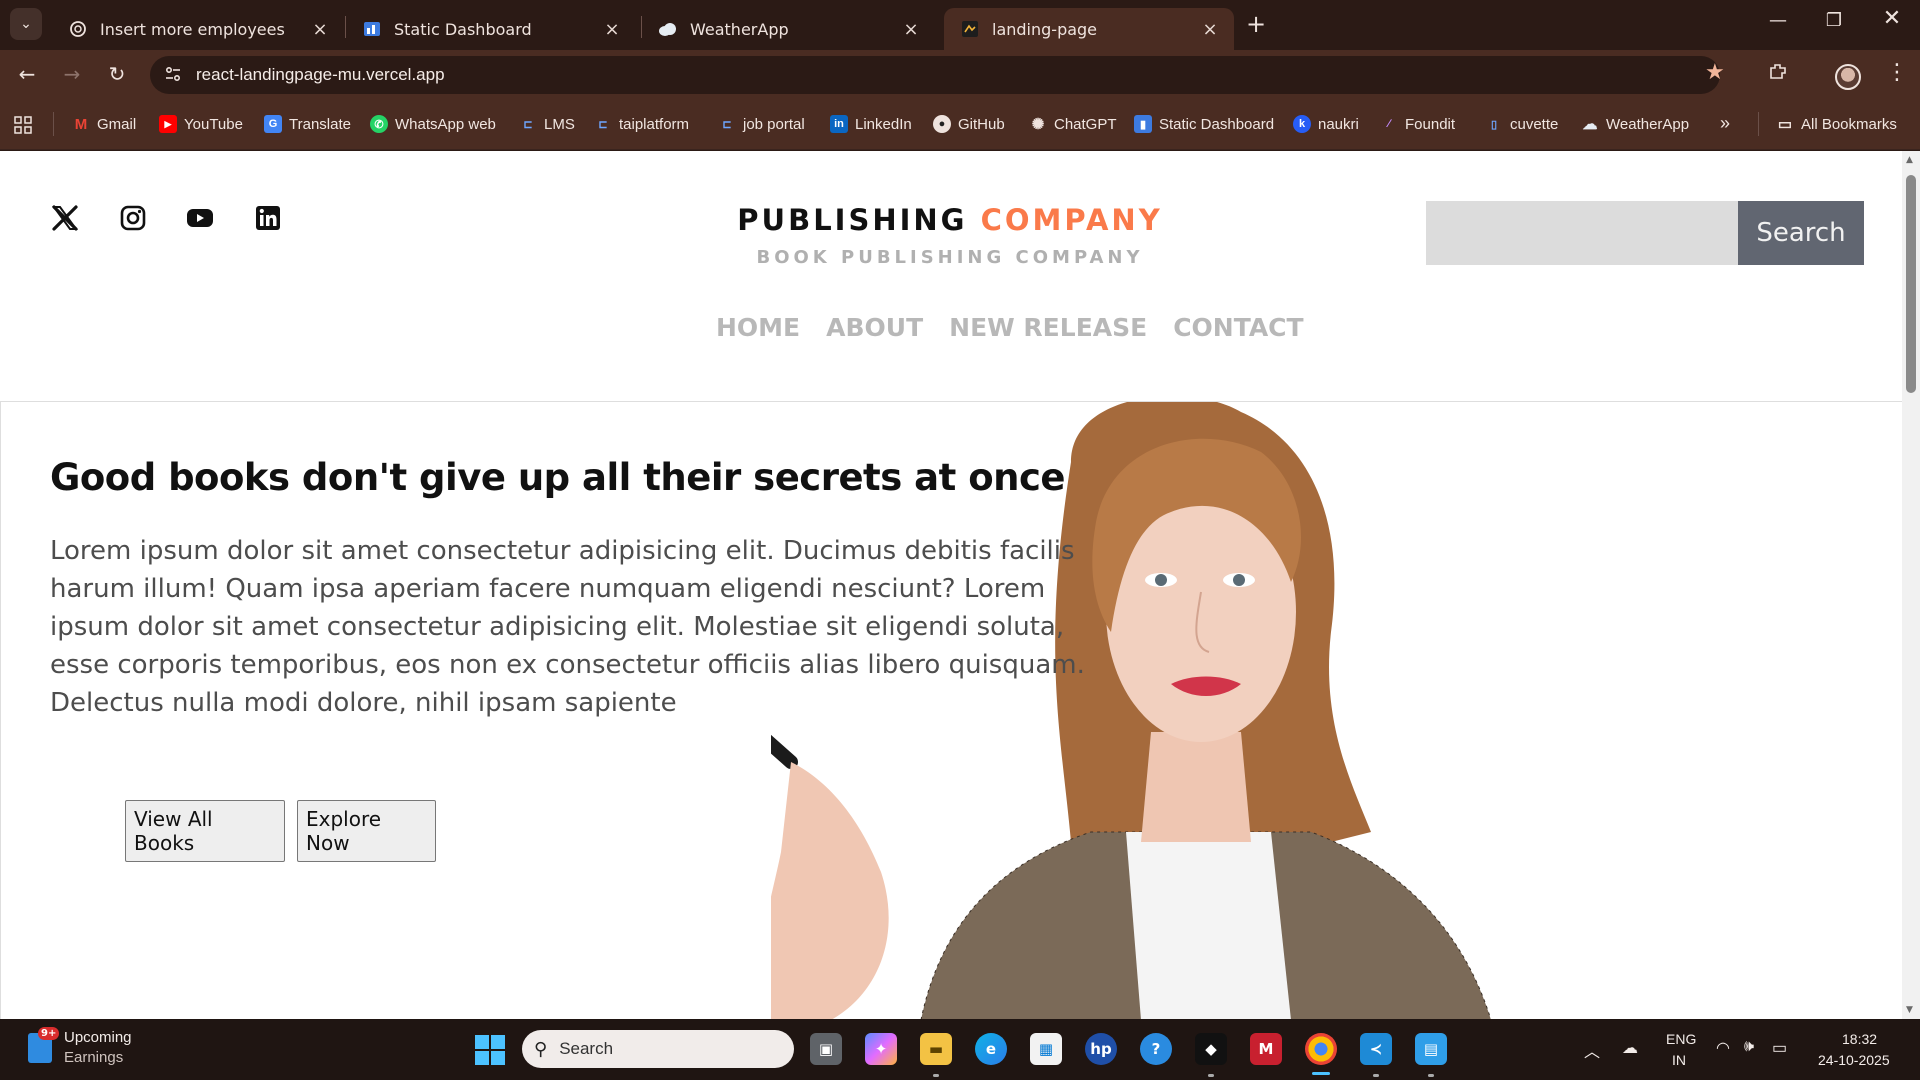 This screenshot has height=1080, width=1920. Describe the element at coordinates (201, 124) in the screenshot. I see `bookmark-youtube: ▶ YouTube` at that location.